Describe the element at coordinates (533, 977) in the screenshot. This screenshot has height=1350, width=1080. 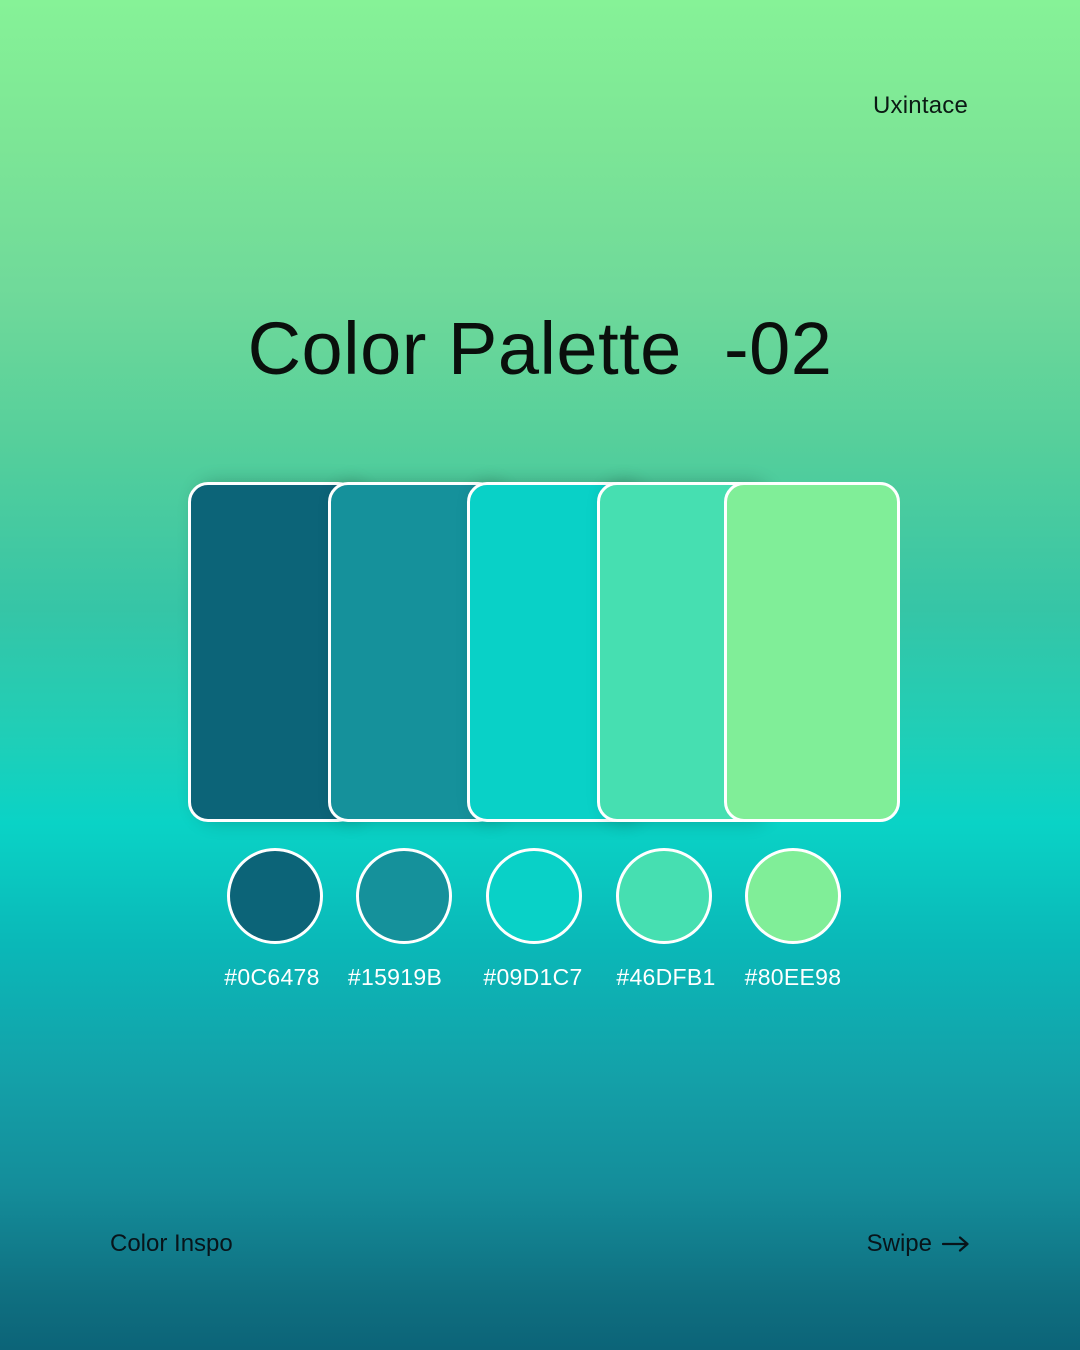
I see `hex-label-3: #09D1C7` at that location.